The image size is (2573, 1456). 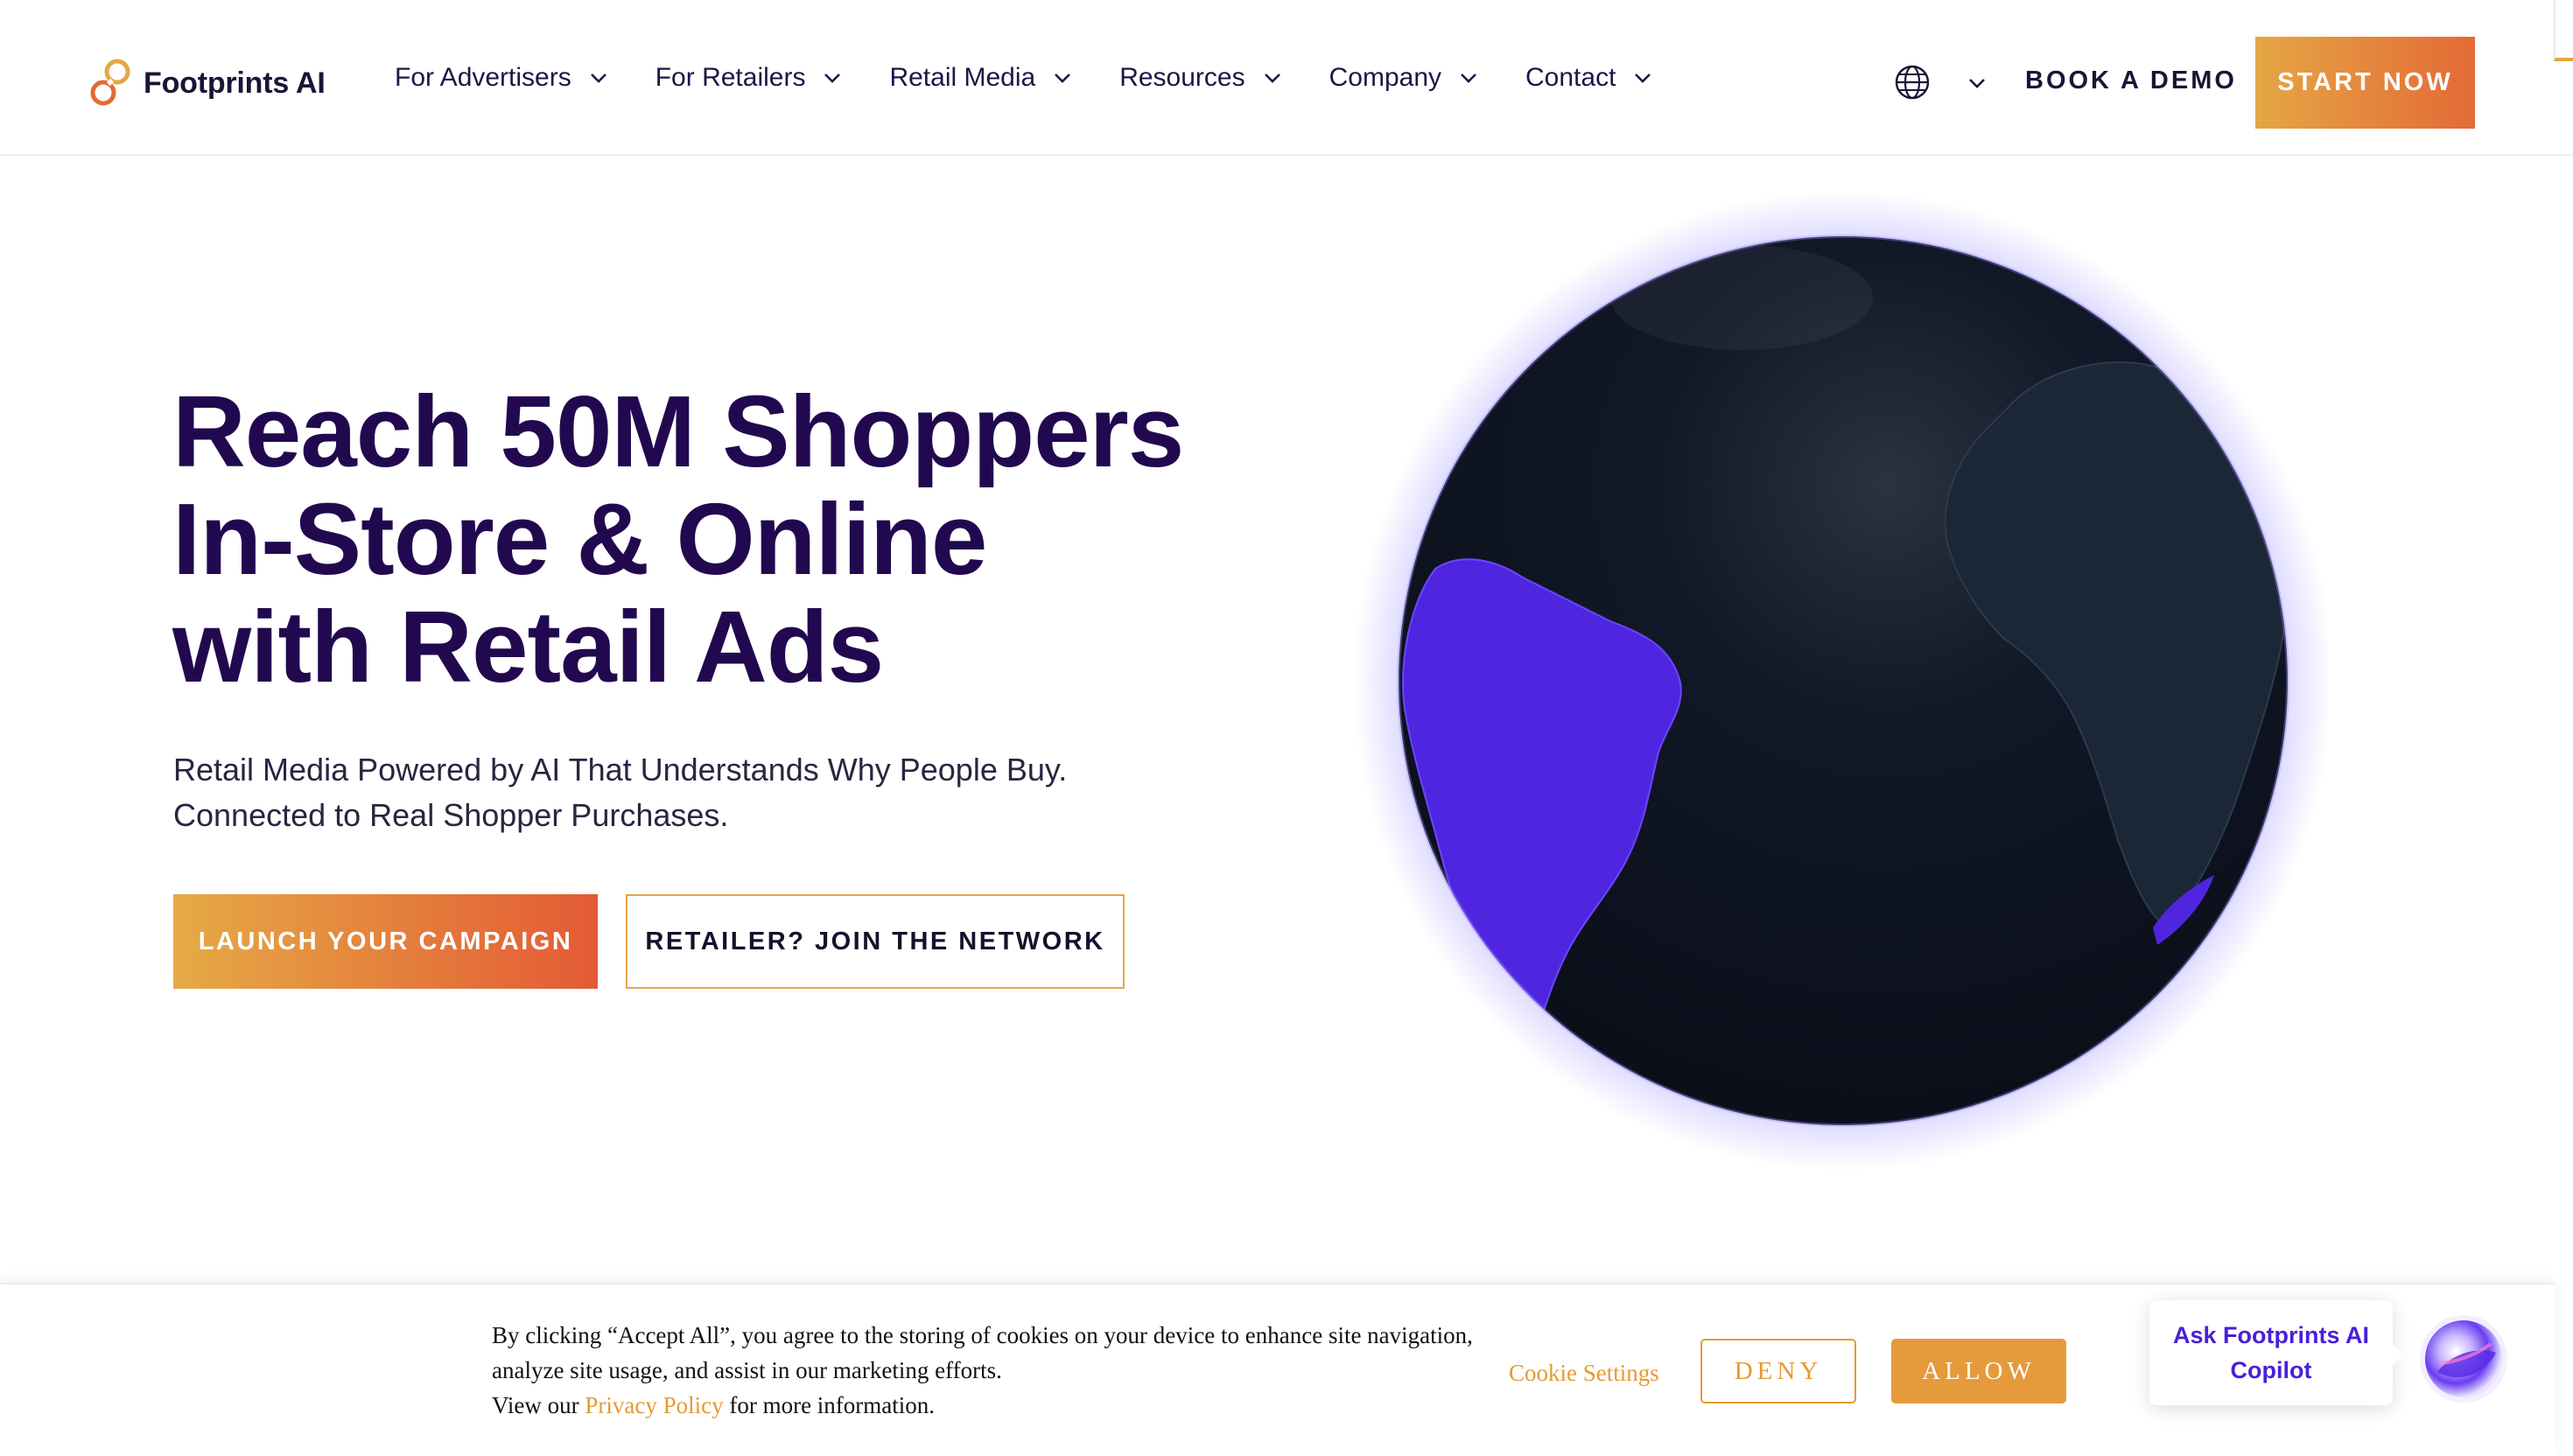 What do you see at coordinates (451, 815) in the screenshot?
I see `subtitle-line: Connected to Real Shopper Purchases.` at bounding box center [451, 815].